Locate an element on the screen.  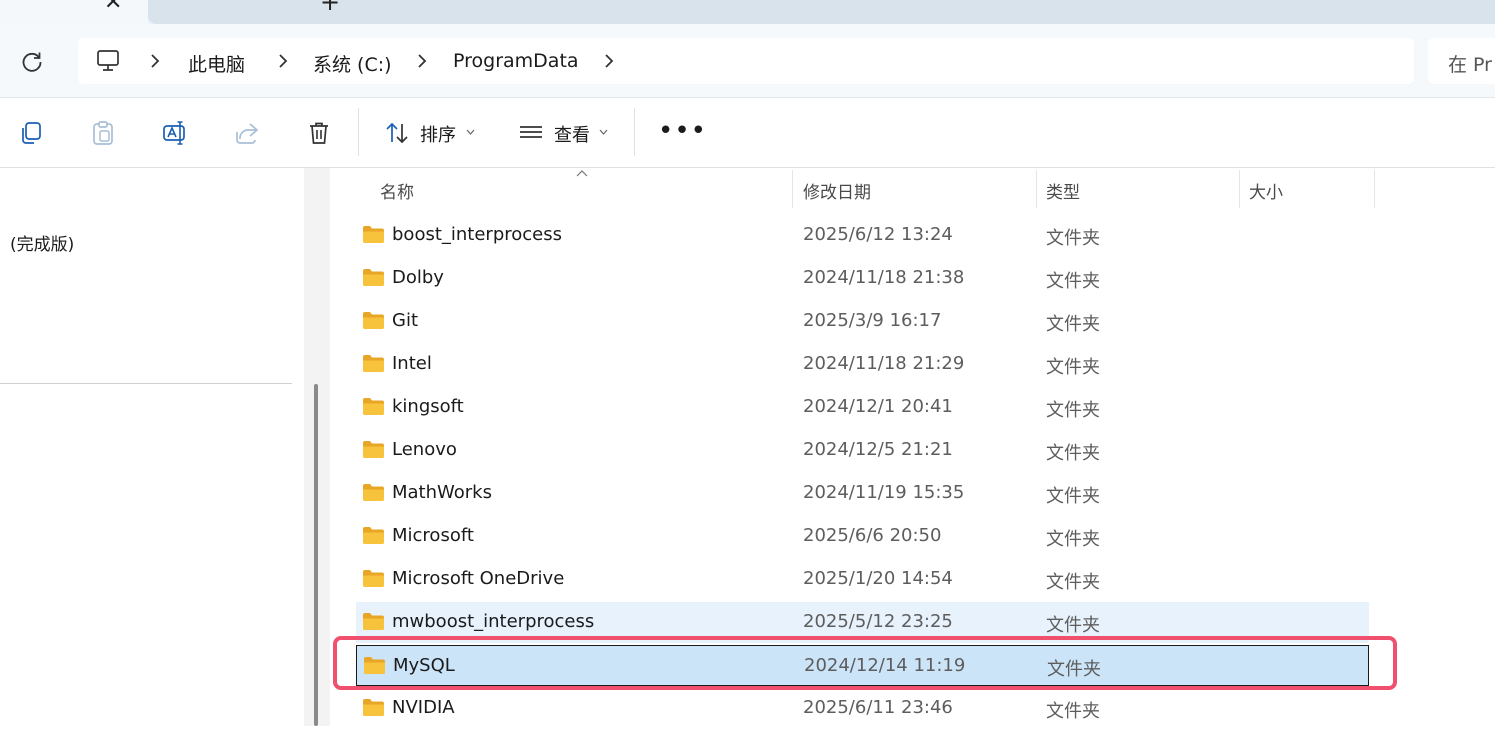
sort-ascending-icon is located at coordinates (582, 173).